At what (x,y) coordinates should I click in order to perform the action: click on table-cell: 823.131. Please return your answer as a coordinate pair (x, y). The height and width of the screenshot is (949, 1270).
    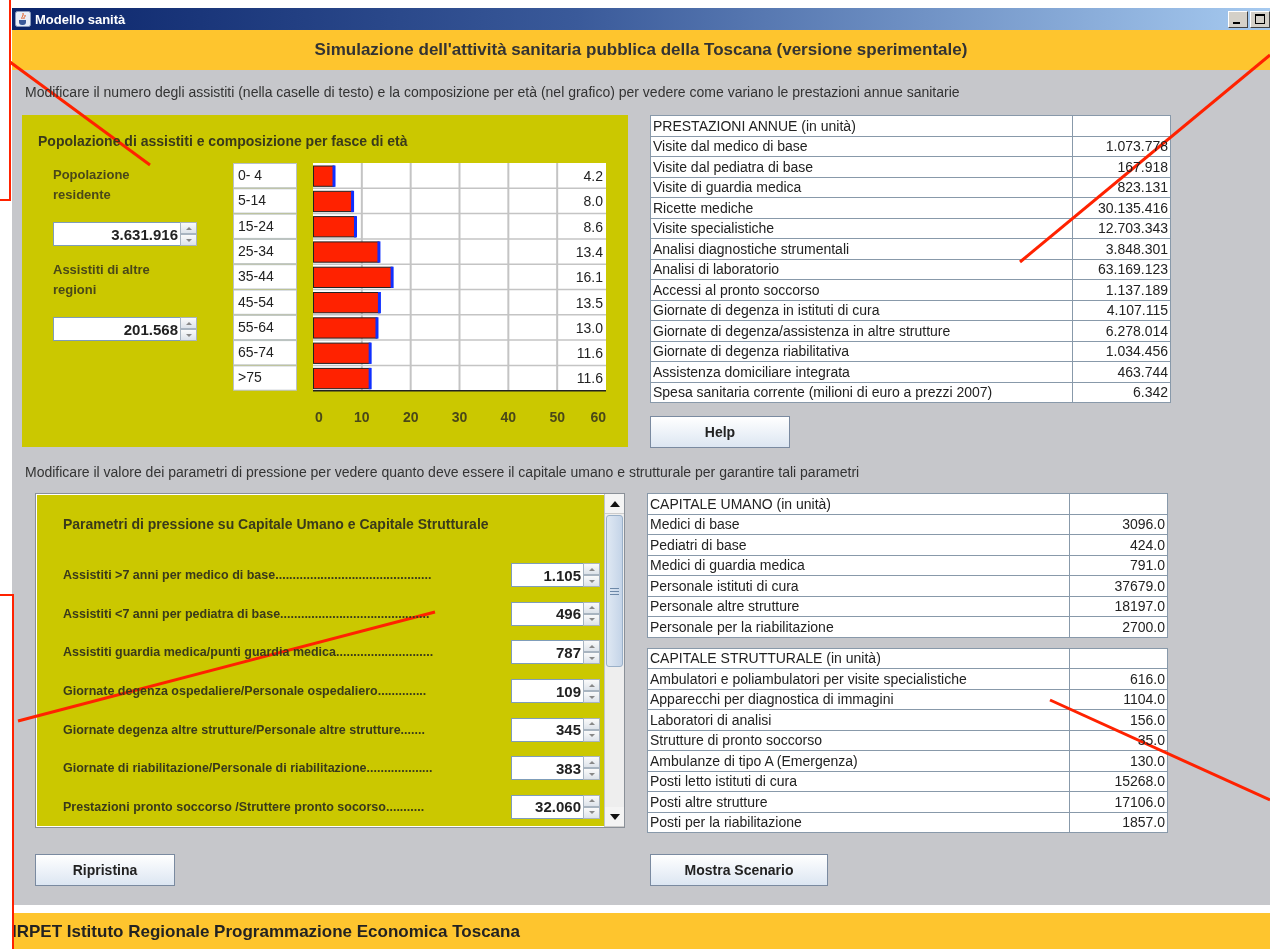
    Looking at the image, I should click on (1121, 187).